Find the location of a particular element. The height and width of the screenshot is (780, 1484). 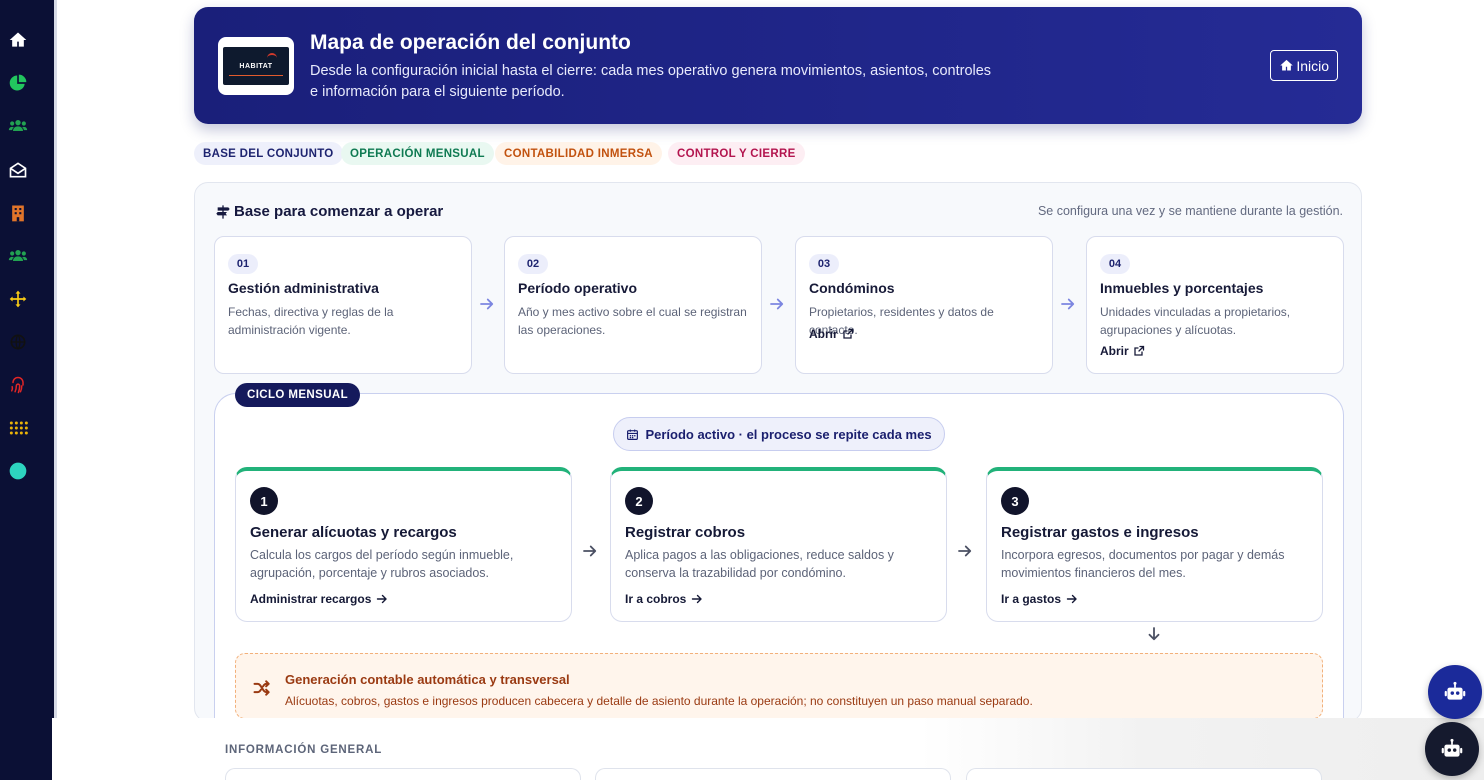

link-label: Ir a cobros is located at coordinates (656, 599).